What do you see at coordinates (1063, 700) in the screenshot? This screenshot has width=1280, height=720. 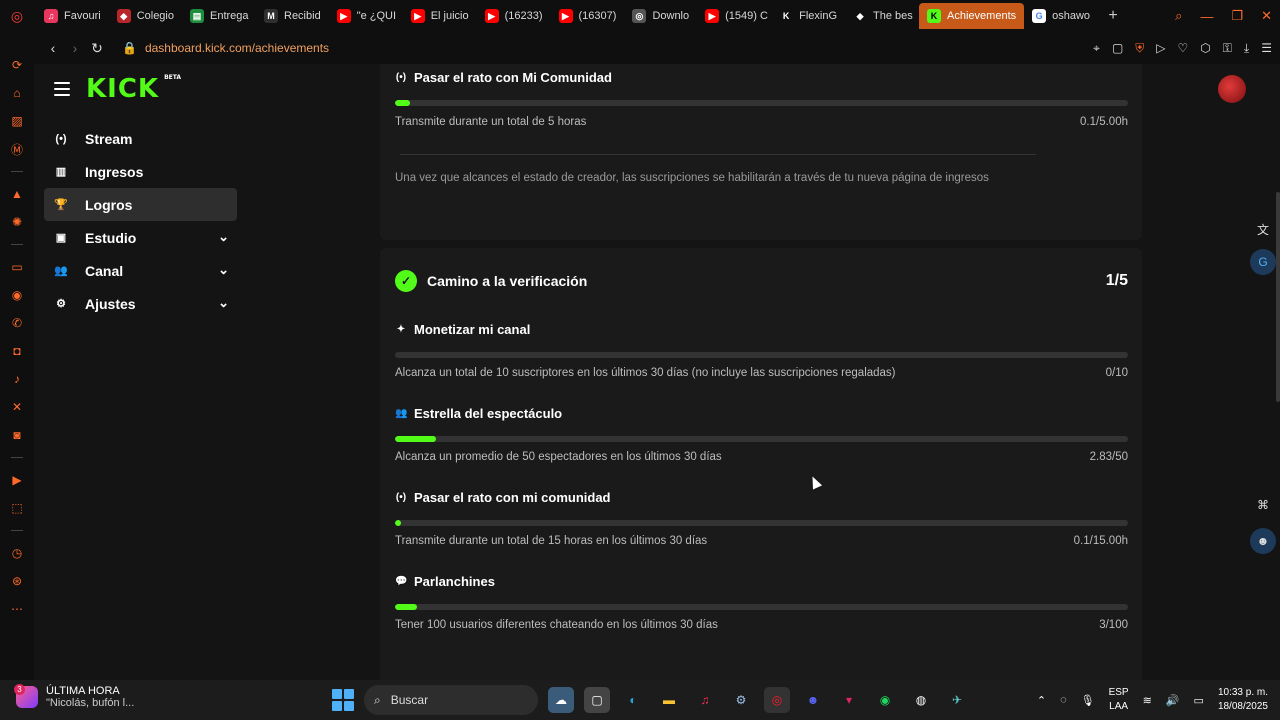 I see `tray-app-icon: ◌` at bounding box center [1063, 700].